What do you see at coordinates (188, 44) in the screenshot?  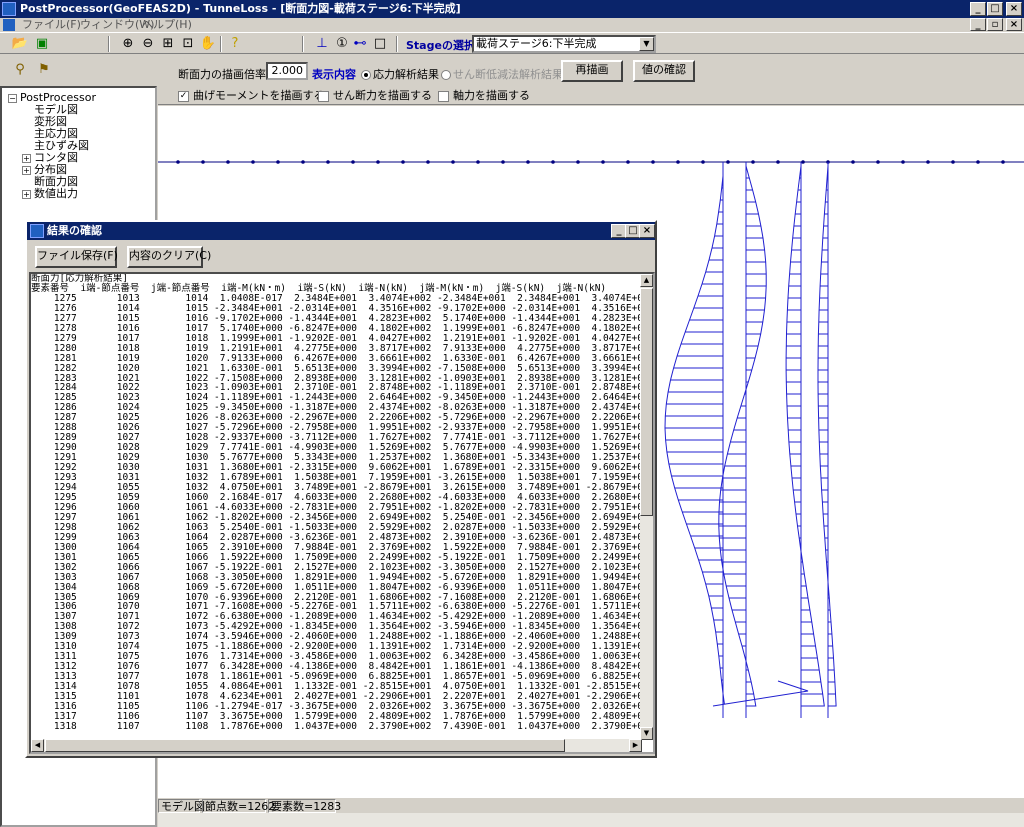 I see `window-zoom-icon: ⊡` at bounding box center [188, 44].